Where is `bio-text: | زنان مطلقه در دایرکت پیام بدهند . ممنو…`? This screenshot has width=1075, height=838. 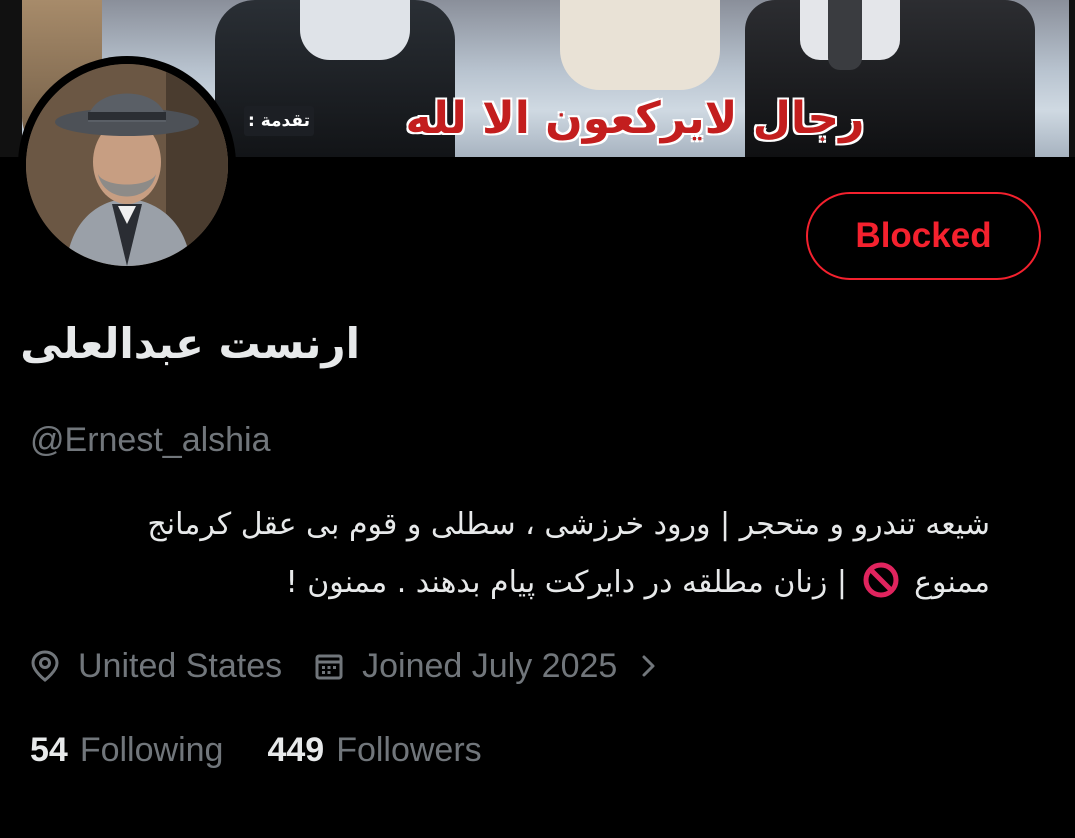
bio-text: | زنان مطلقه در دایرکت پیام بدهند . ممنو… is located at coordinates (566, 582).